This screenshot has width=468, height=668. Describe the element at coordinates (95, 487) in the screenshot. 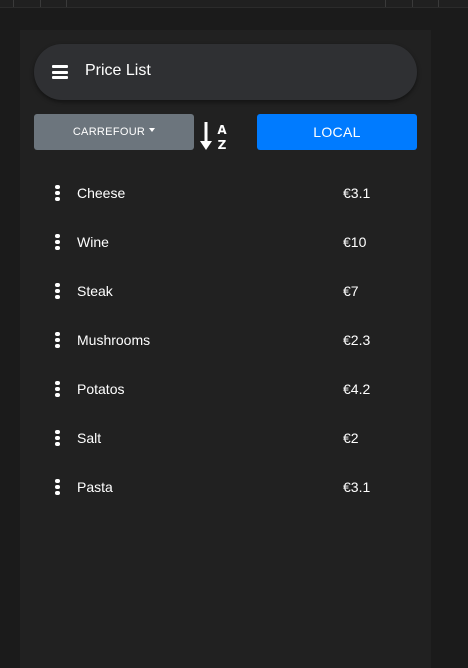

I see `item-name: Pasta` at that location.